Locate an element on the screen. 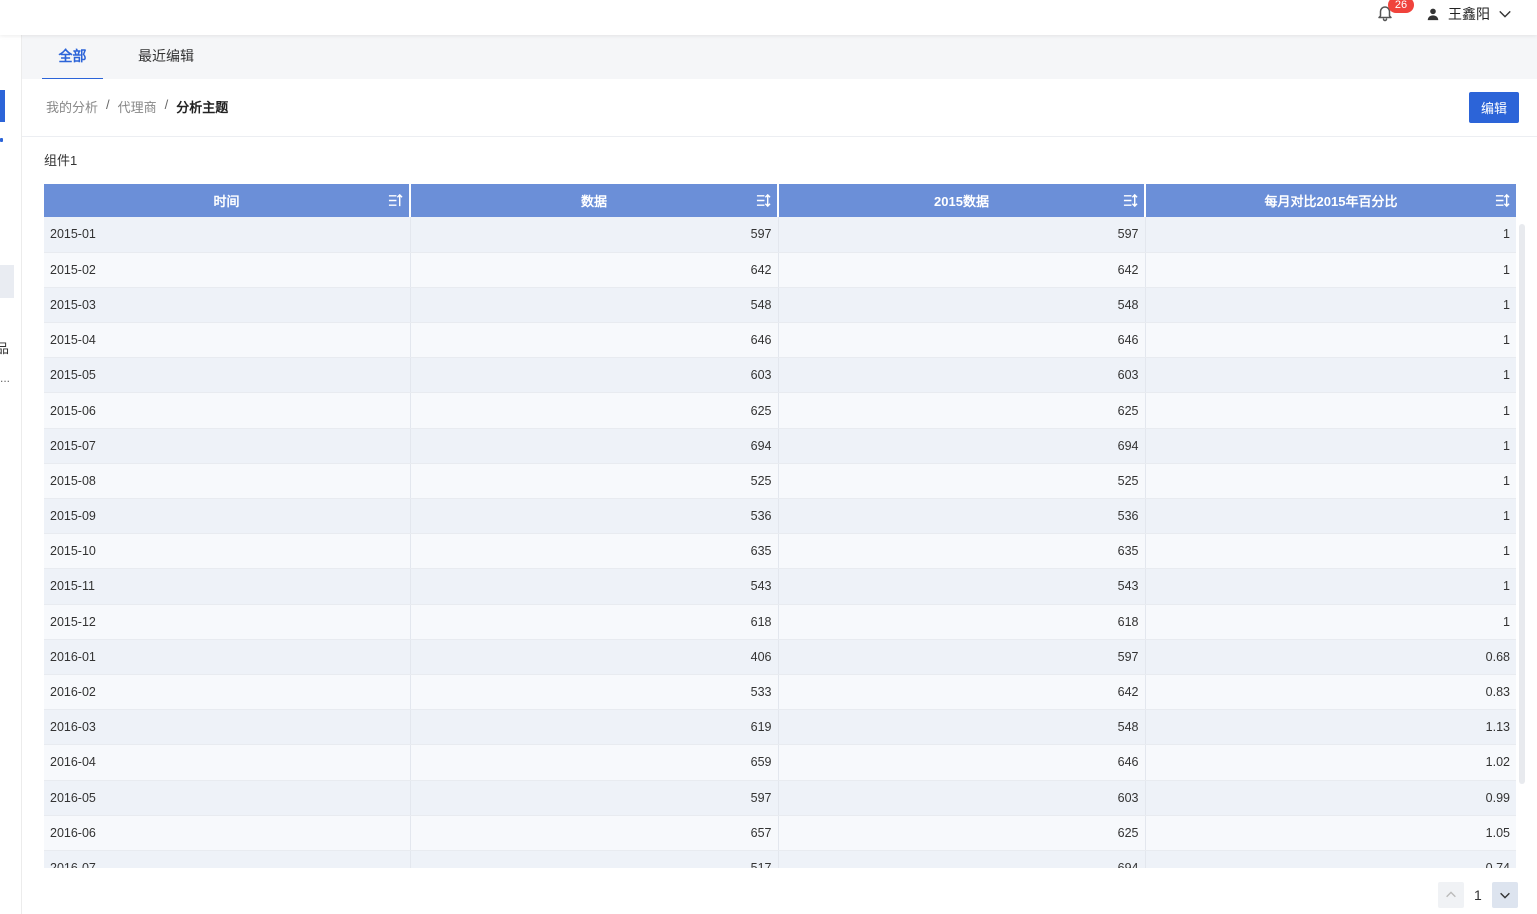  table-row: 2015-08 525 525 1 is located at coordinates (780, 481).